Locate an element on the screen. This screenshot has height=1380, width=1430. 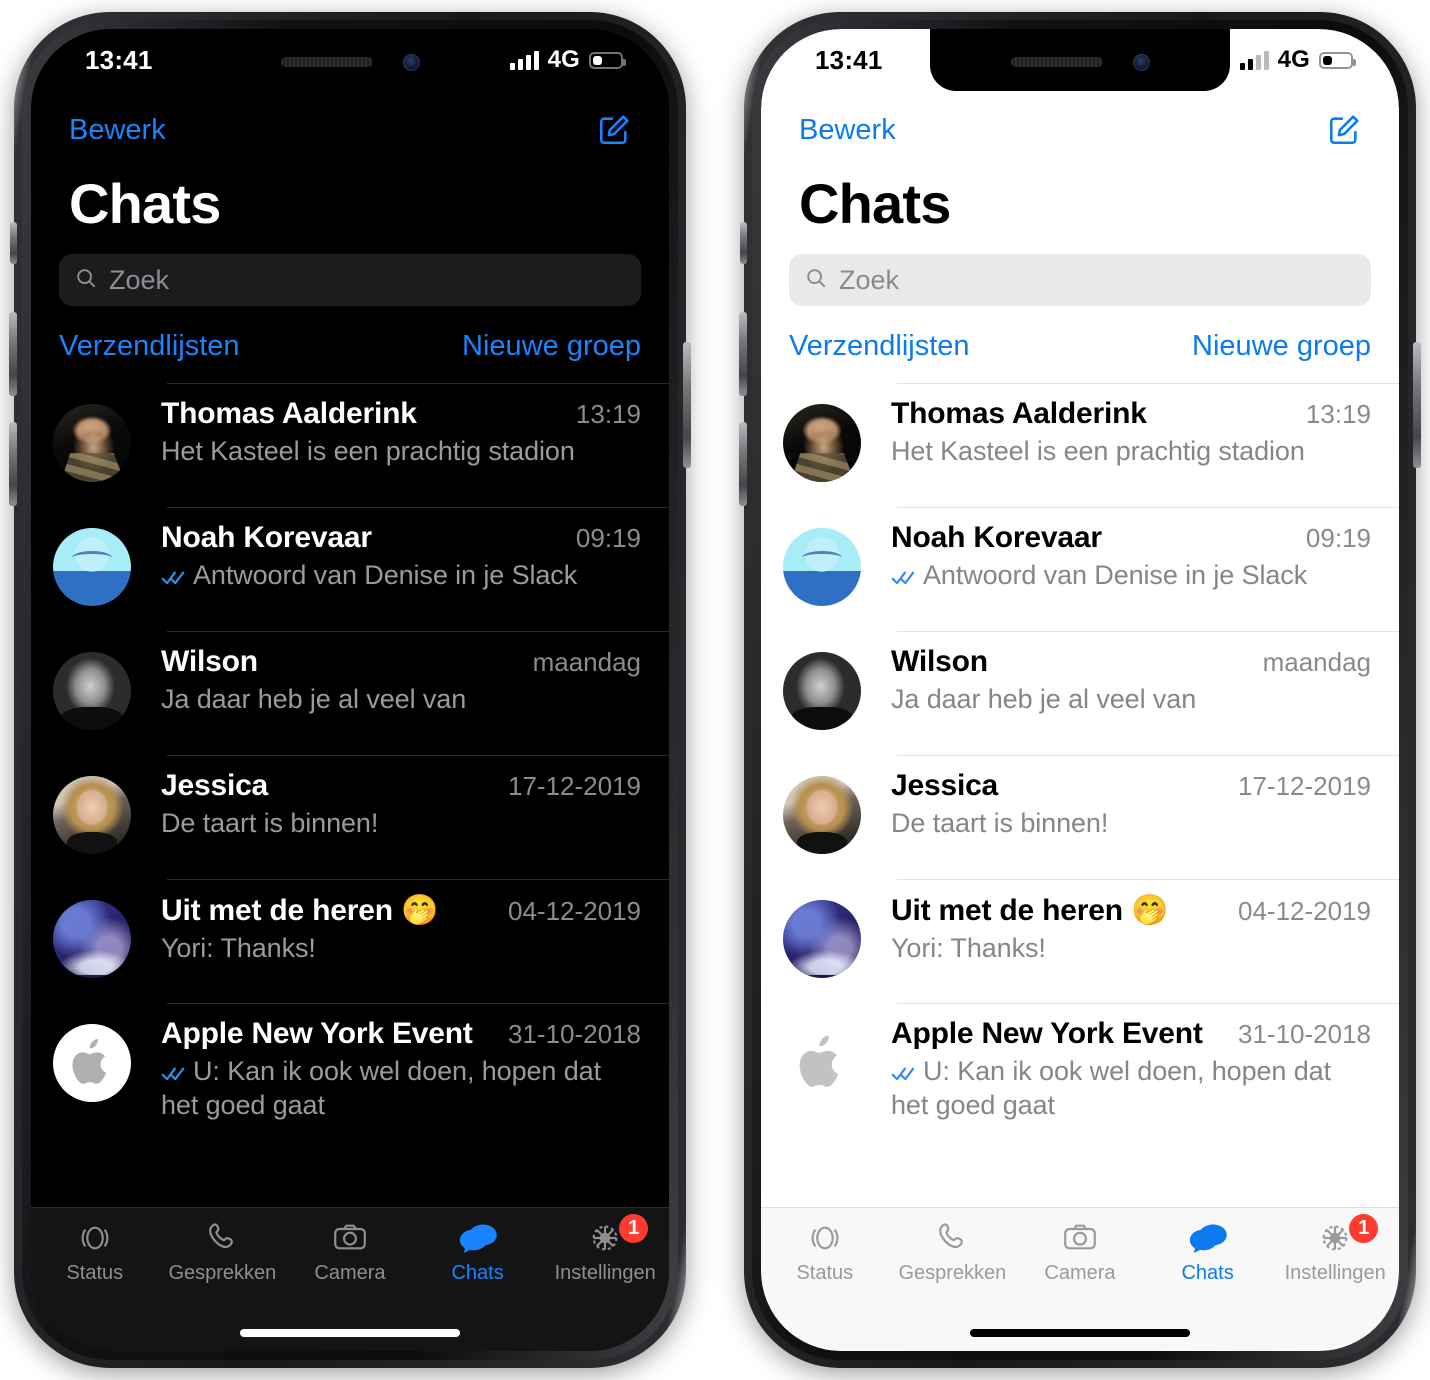
jessica-avatar is located at coordinates (92, 815).